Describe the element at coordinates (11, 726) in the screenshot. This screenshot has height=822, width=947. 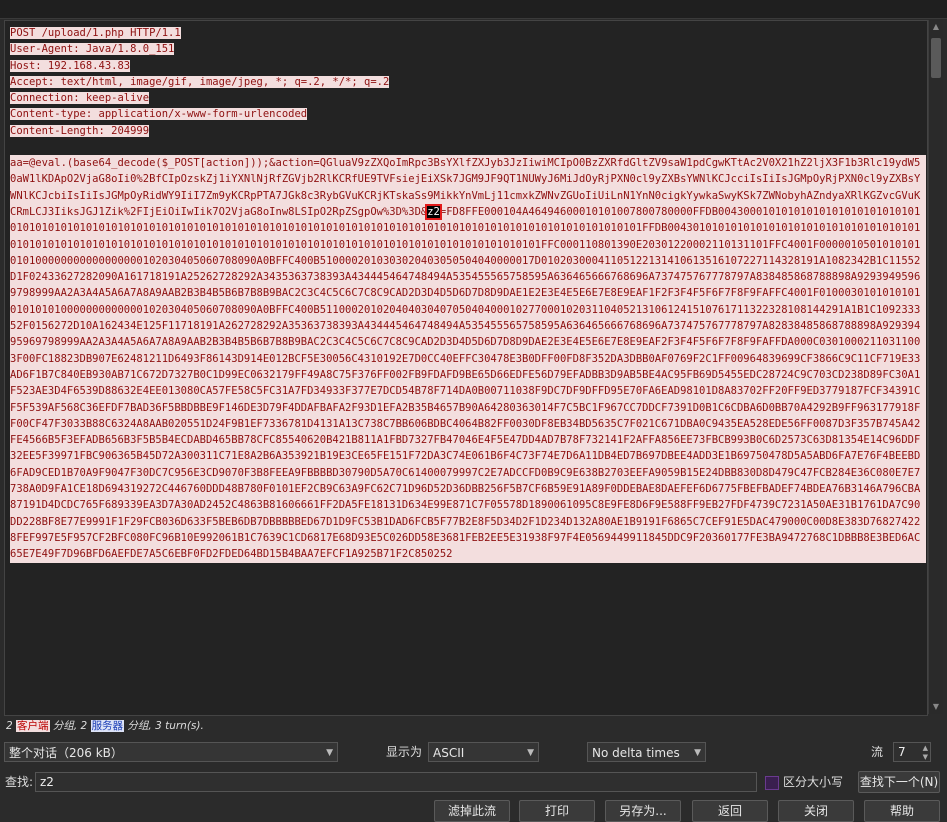
I see `summary-text: 2` at that location.